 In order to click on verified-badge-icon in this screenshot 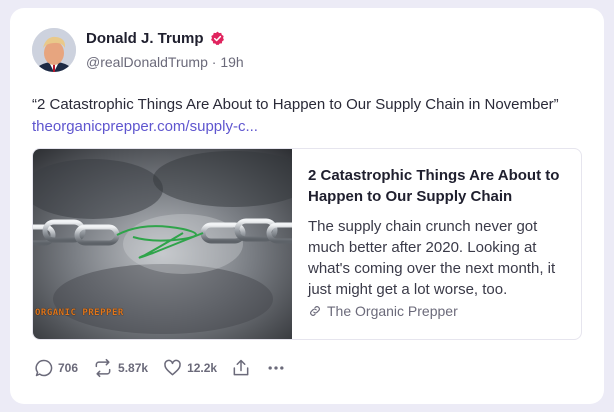, I will do `click(217, 38)`.